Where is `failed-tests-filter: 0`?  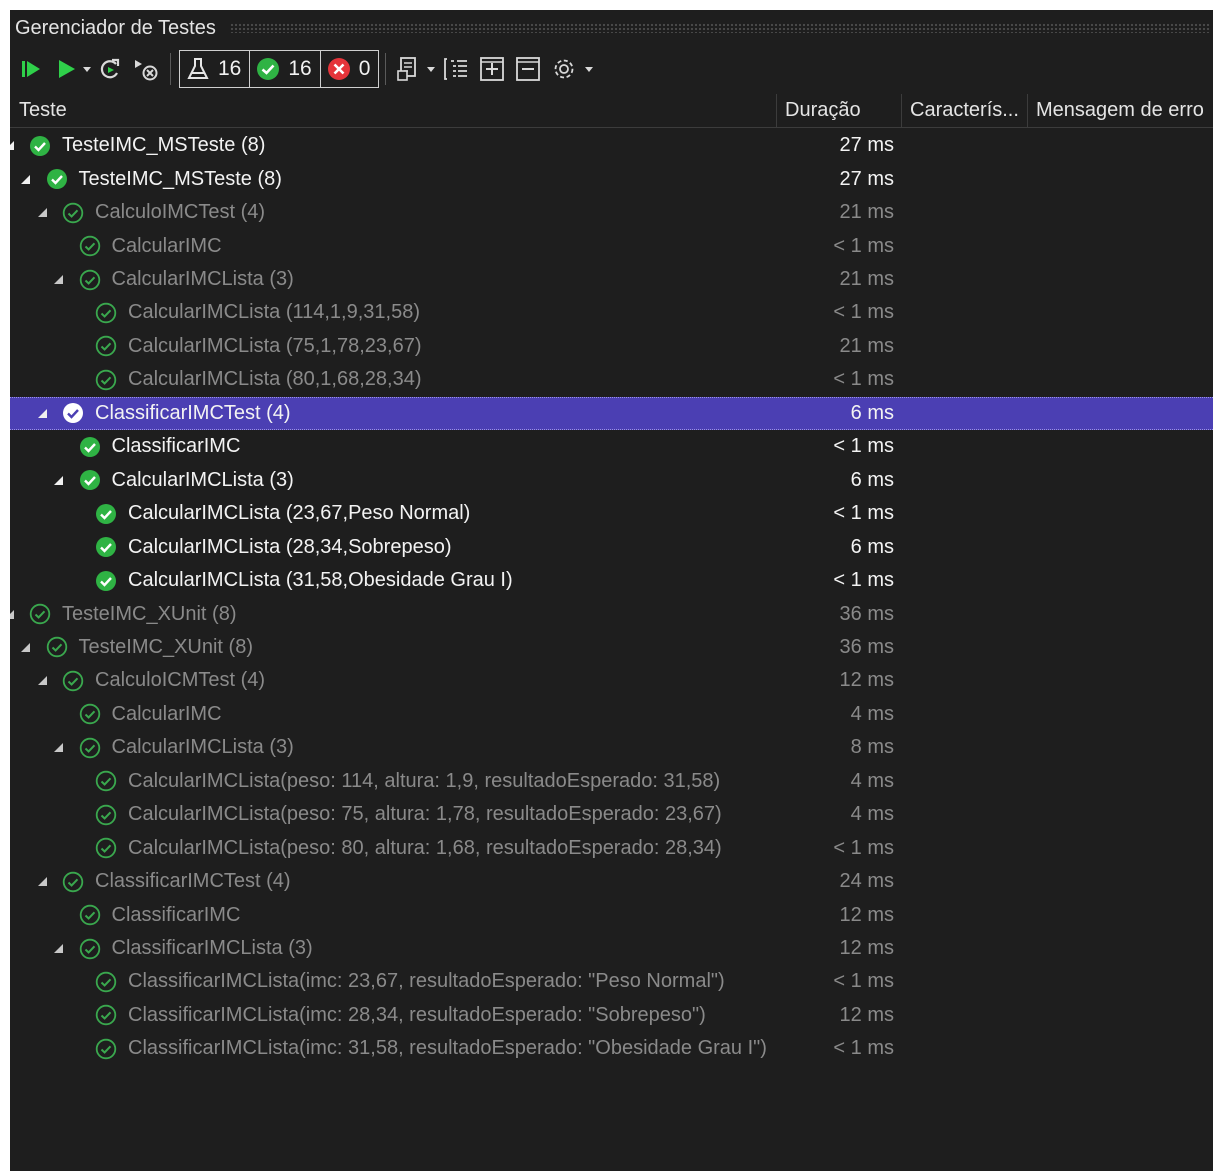
failed-tests-filter: 0 is located at coordinates (349, 69).